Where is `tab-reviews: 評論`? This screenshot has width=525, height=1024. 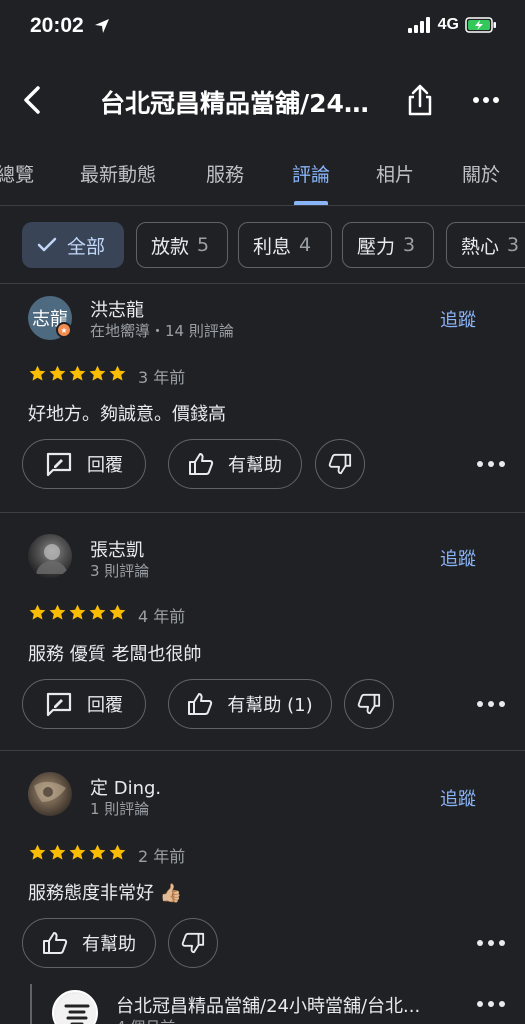
tab-reviews: 評論 is located at coordinates (311, 173).